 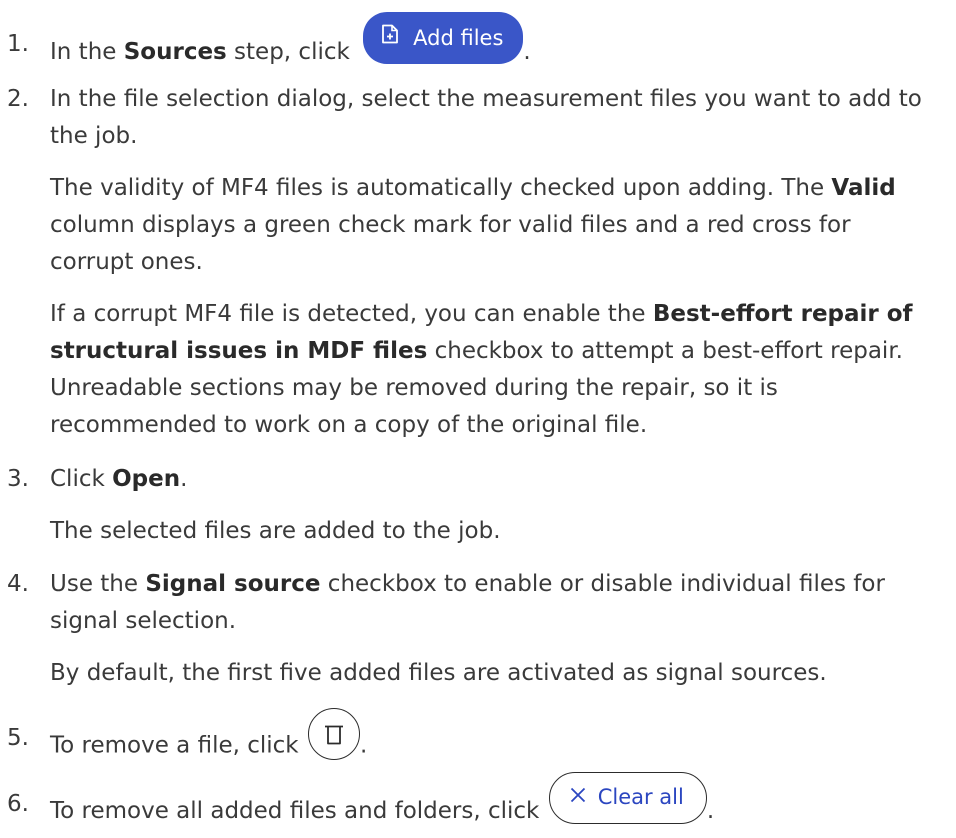 I want to click on step-text: In the Sources step, click Add files., so click(x=502, y=45).